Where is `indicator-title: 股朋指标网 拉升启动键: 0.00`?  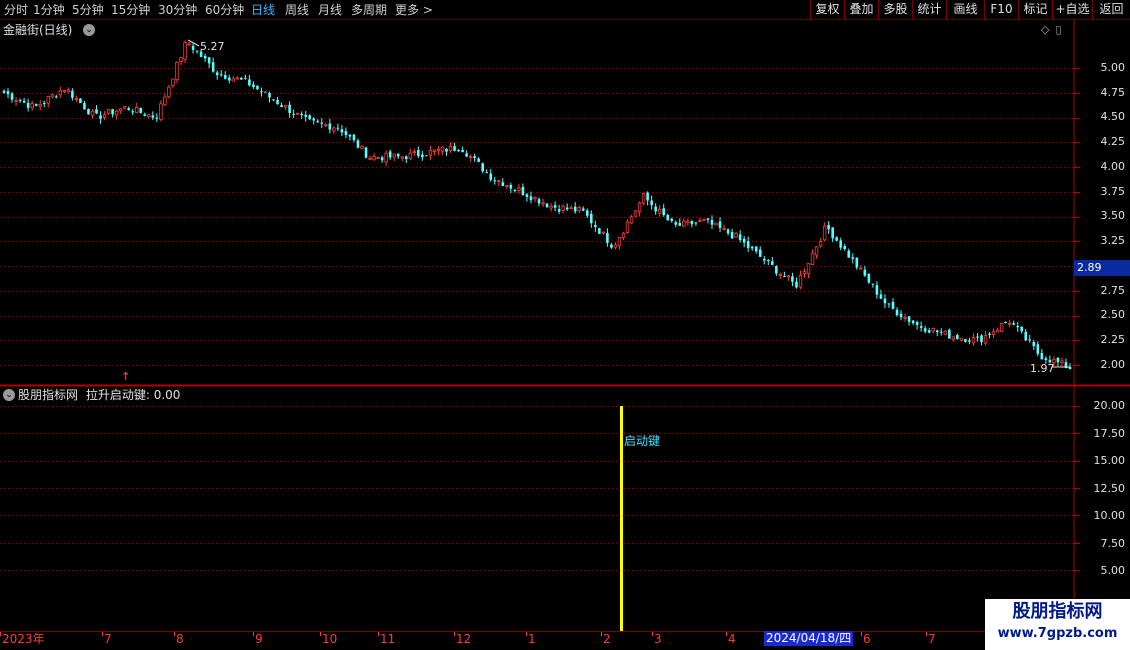 indicator-title: 股朋指标网 拉升启动键: 0.00 is located at coordinates (99, 395).